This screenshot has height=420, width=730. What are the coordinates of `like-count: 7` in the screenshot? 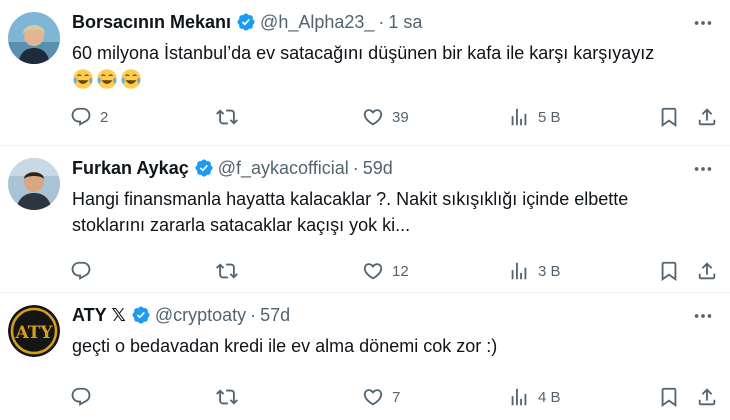 It's located at (396, 397).